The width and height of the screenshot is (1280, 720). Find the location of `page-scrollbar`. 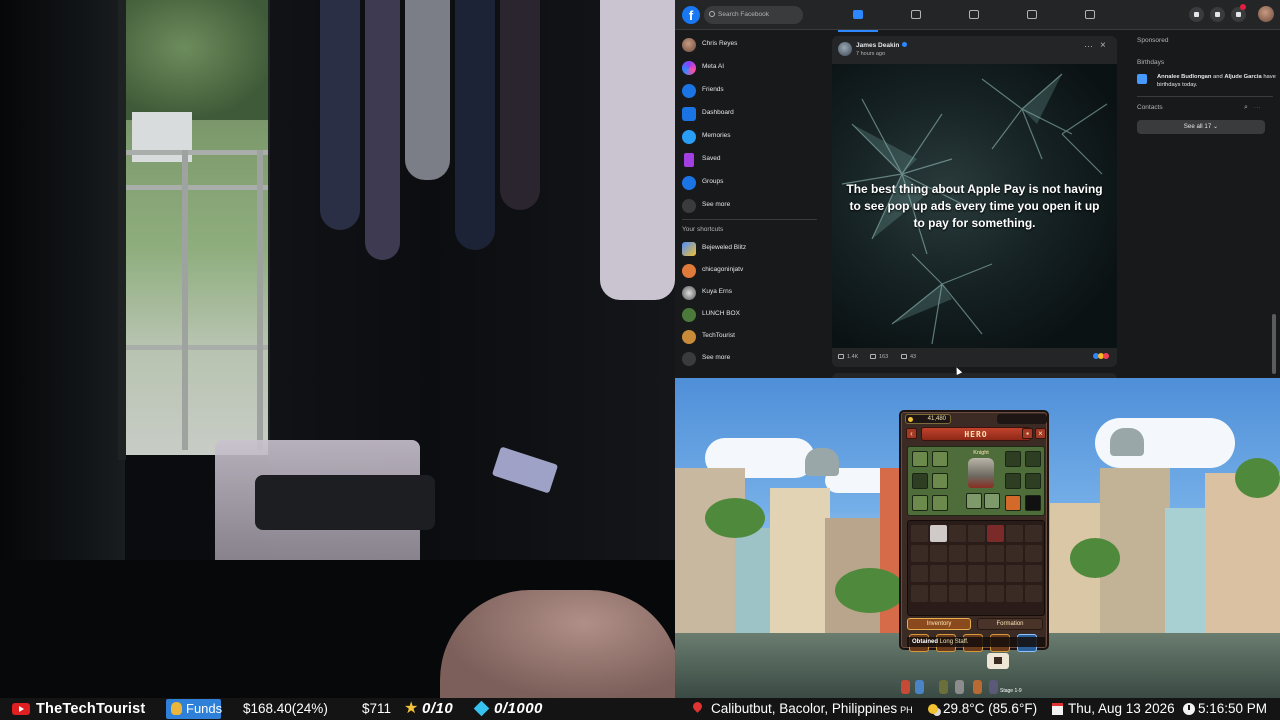

page-scrollbar is located at coordinates (1274, 344).